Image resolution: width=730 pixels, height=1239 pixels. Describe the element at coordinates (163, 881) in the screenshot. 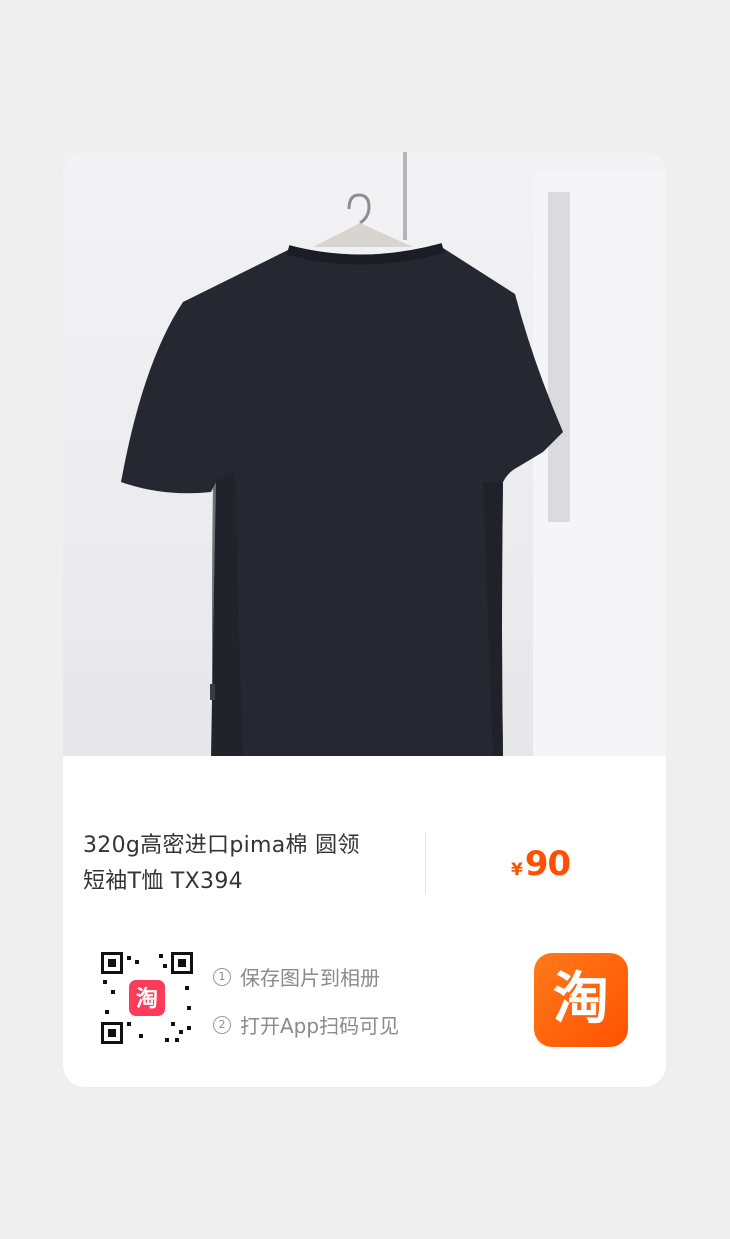

I see `product-title-line2: 短袖T恤 TX394` at that location.